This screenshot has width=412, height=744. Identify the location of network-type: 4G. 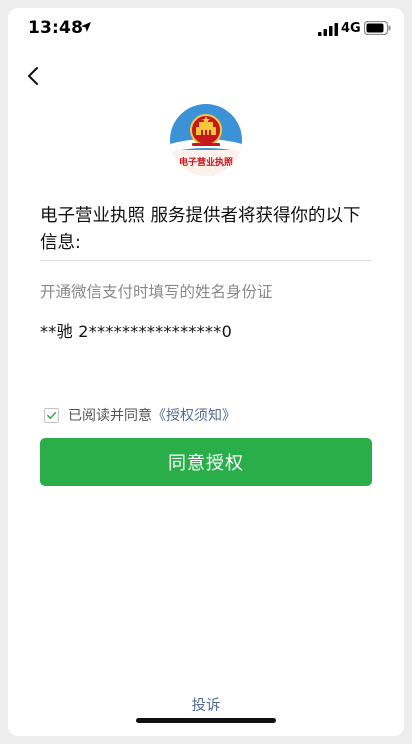
(351, 28).